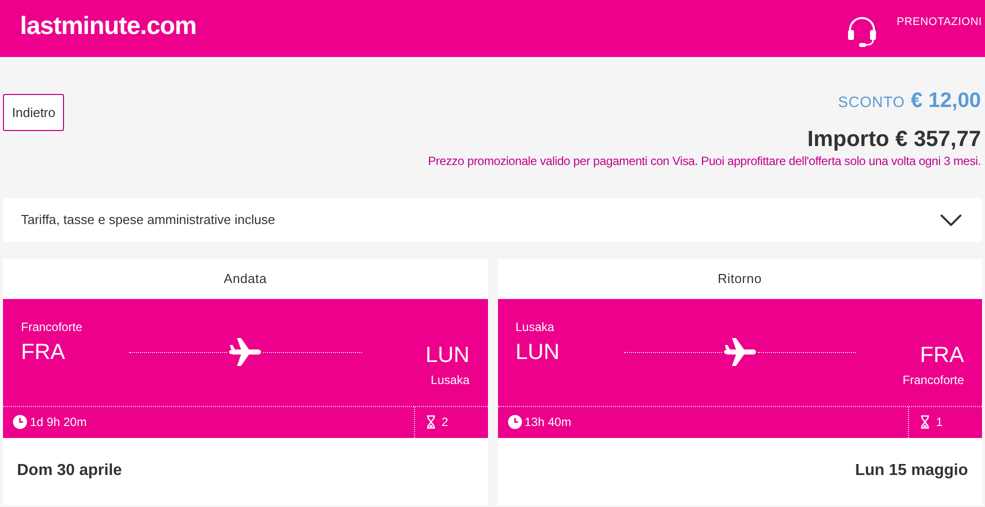 The height and width of the screenshot is (507, 985). I want to click on chevron-down-icon, so click(951, 220).